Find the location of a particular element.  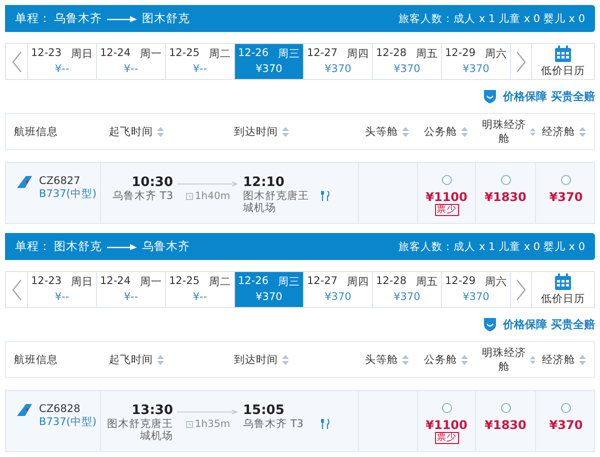

flight-duration: 1h35m is located at coordinates (212, 424).